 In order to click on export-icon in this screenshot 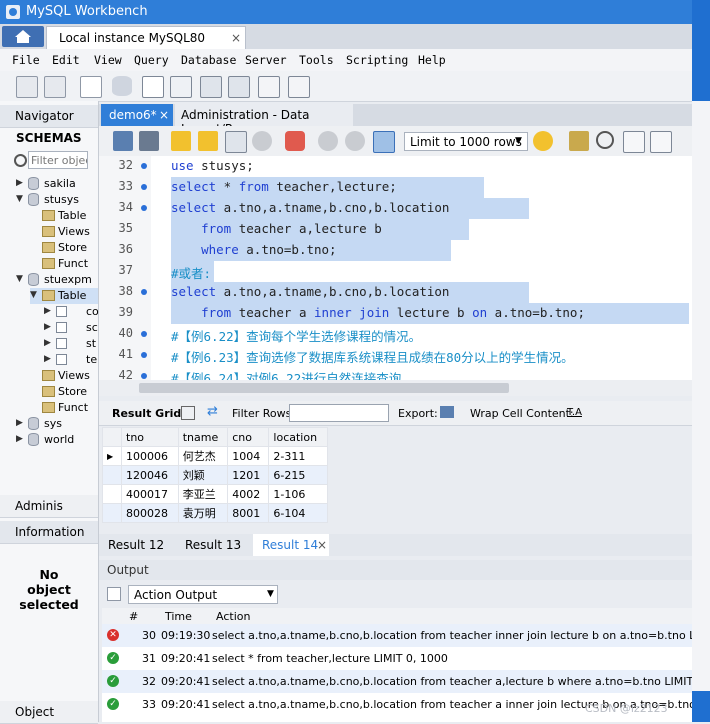, I will do `click(447, 412)`.